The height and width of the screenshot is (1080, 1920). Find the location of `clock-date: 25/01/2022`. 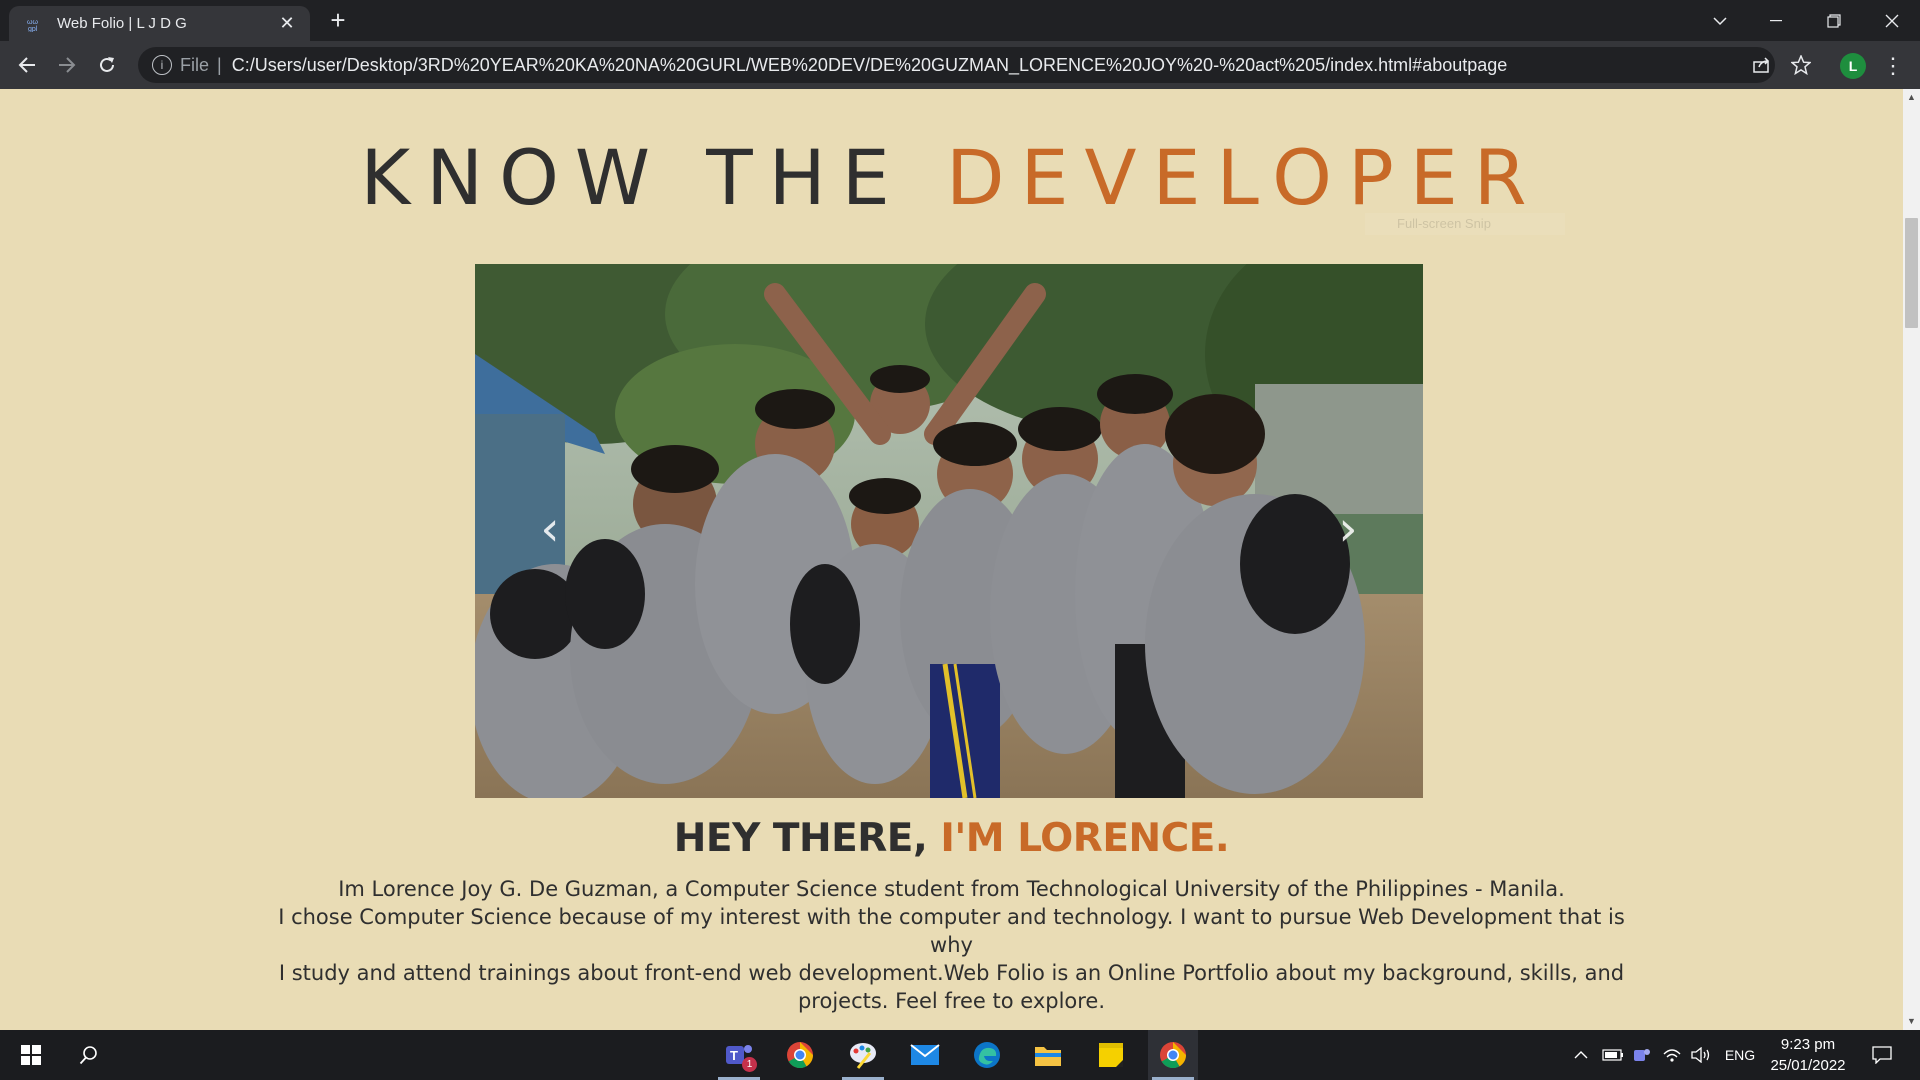

clock-date: 25/01/2022 is located at coordinates (1808, 1065).